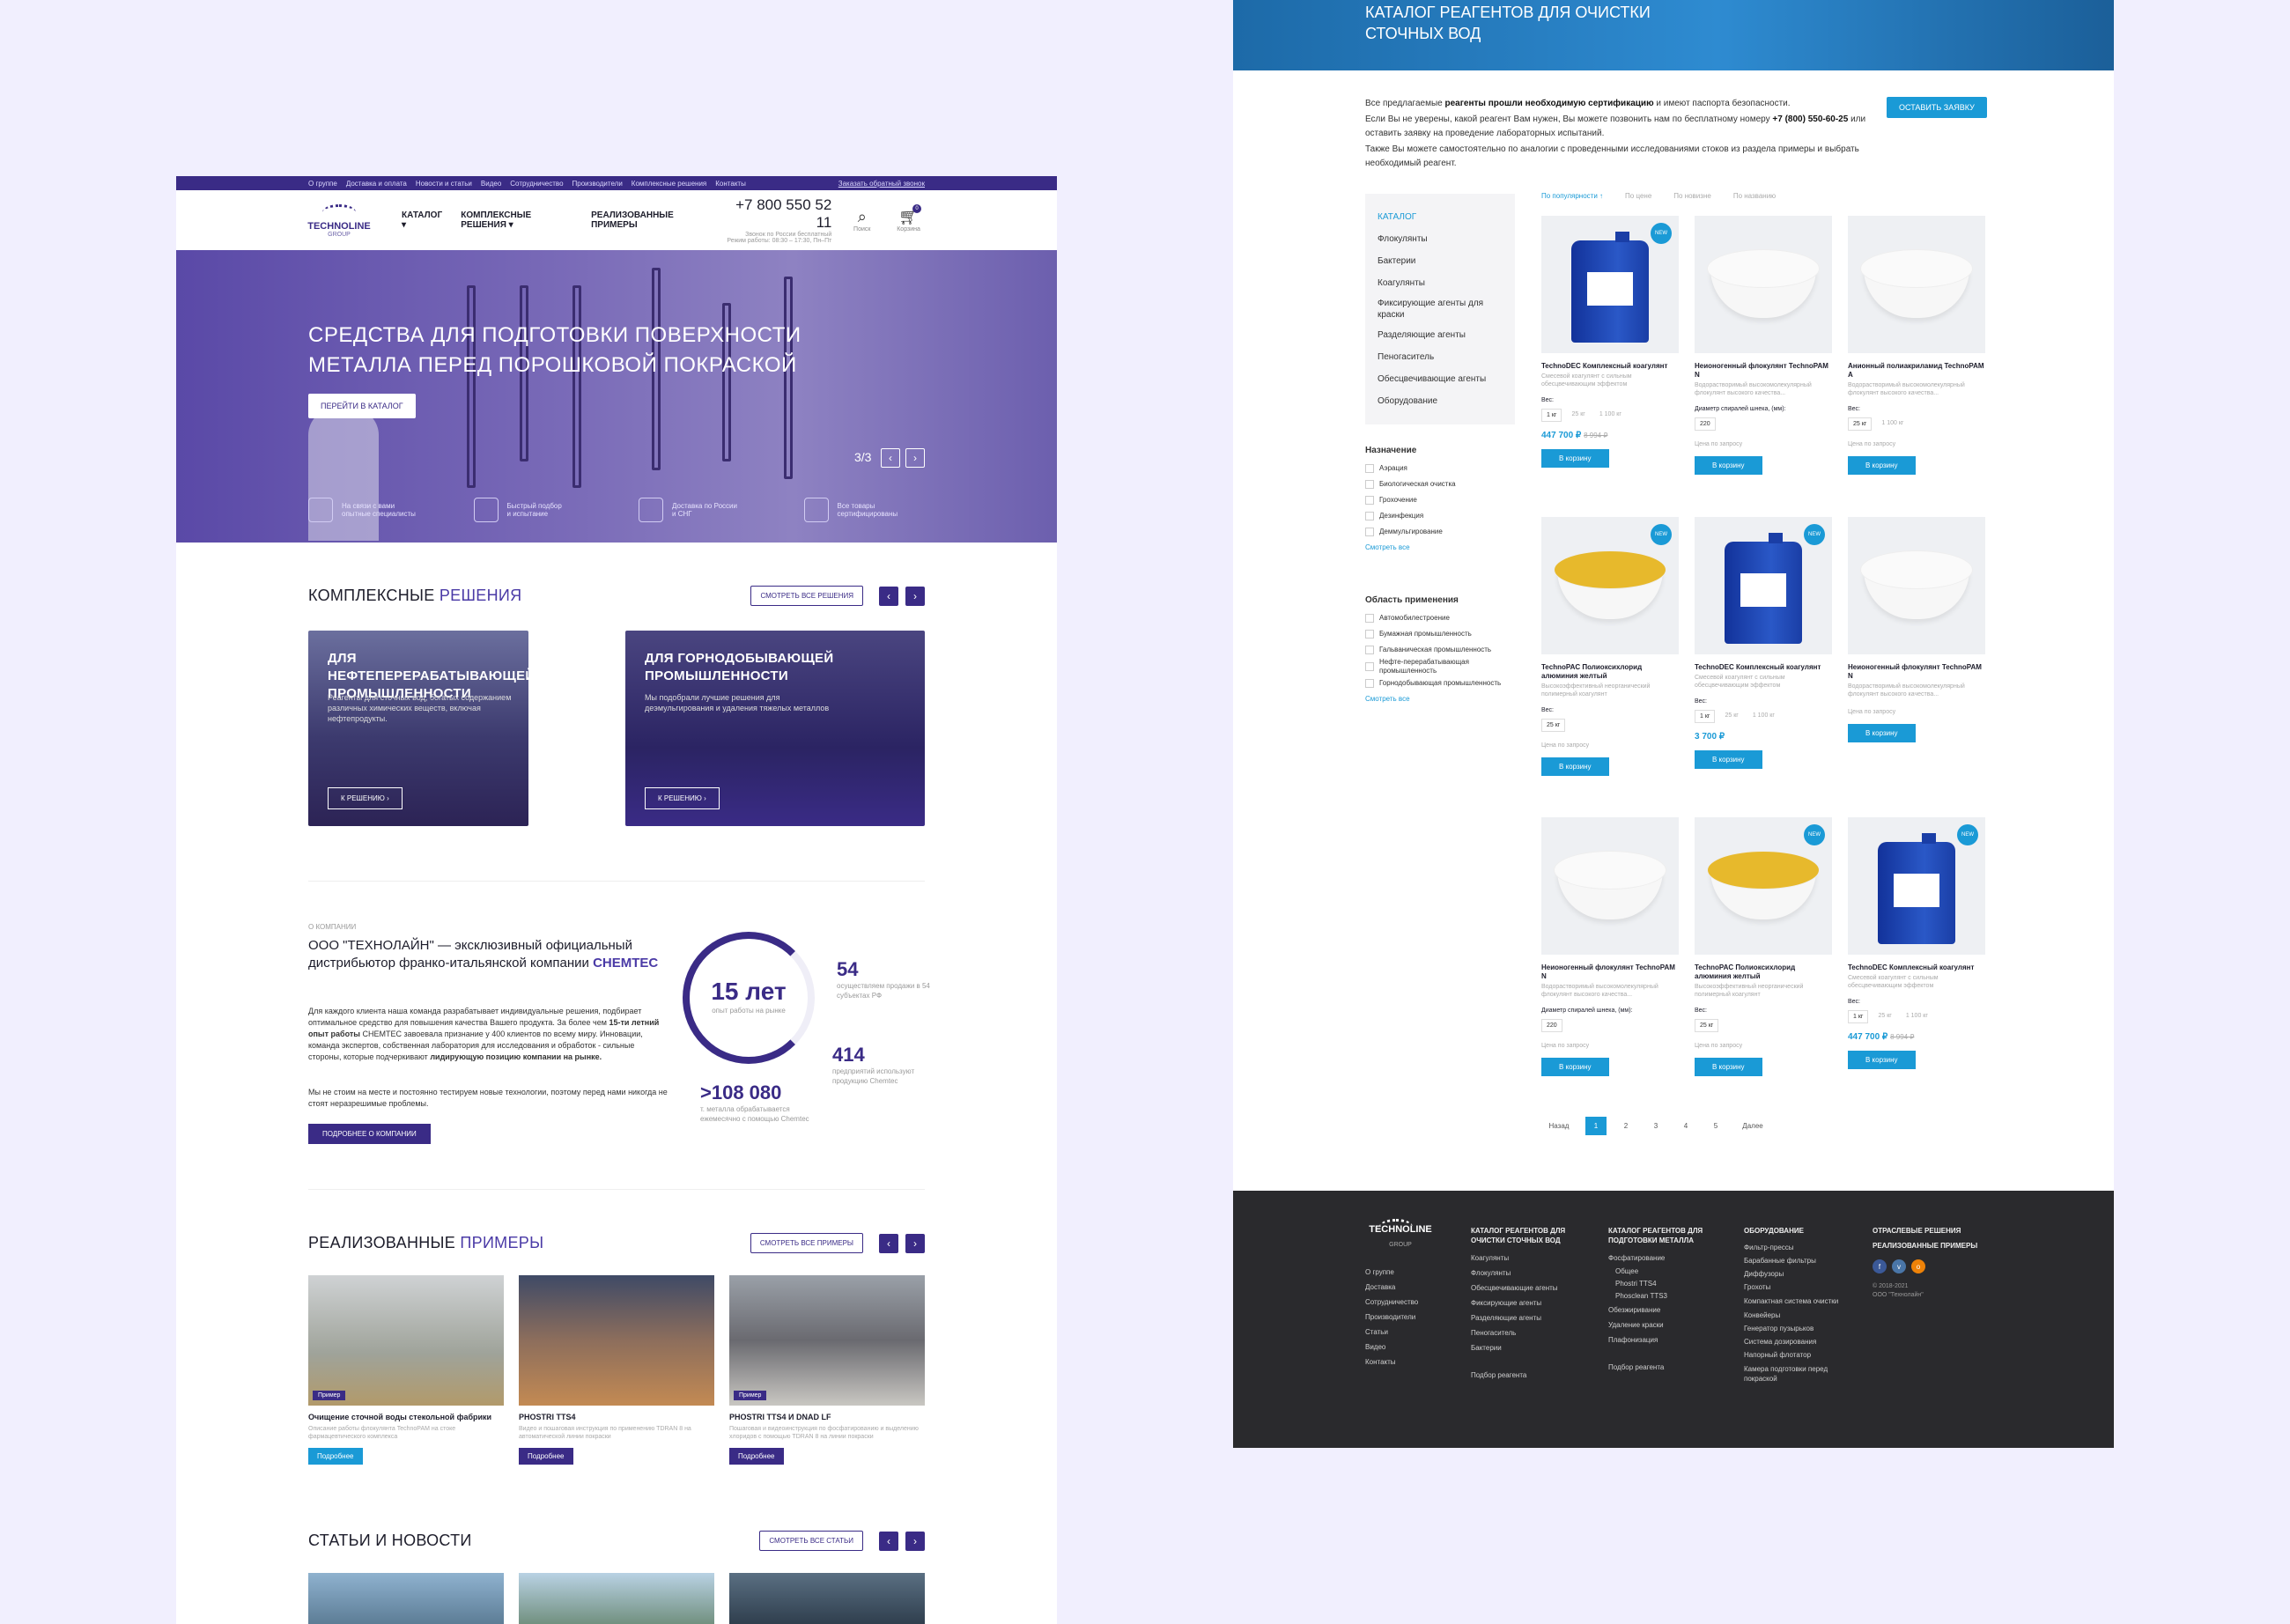 This screenshot has height=1624, width=2290. What do you see at coordinates (1400, 1302) in the screenshot?
I see `footer-link: Сотрудничество` at bounding box center [1400, 1302].